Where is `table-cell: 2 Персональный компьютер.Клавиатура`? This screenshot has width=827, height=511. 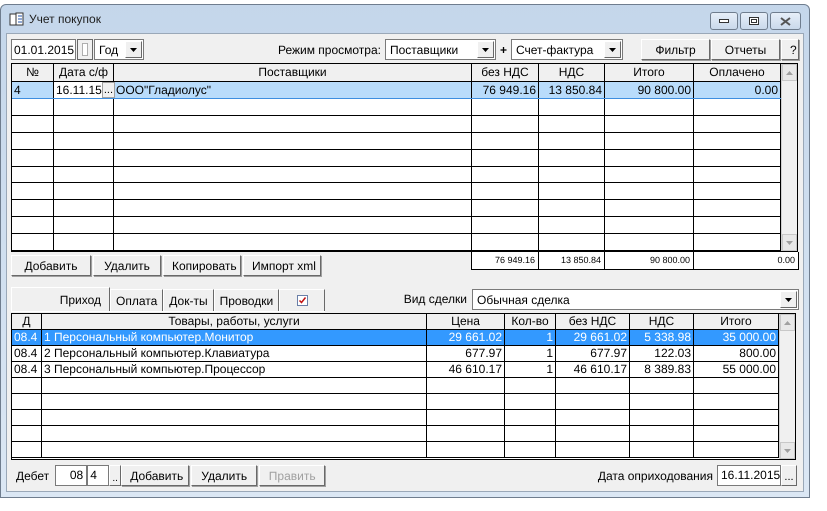 table-cell: 2 Персональный компьютер.Клавиатура is located at coordinates (234, 353).